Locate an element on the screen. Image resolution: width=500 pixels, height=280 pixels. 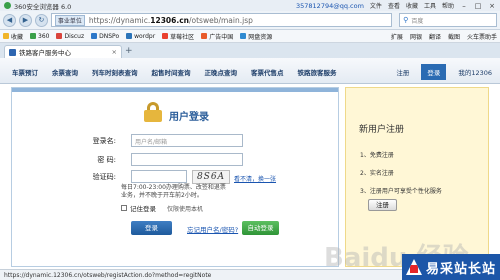
nav-passenger-service: 铁路旅客服务 is located at coordinates (317, 72).